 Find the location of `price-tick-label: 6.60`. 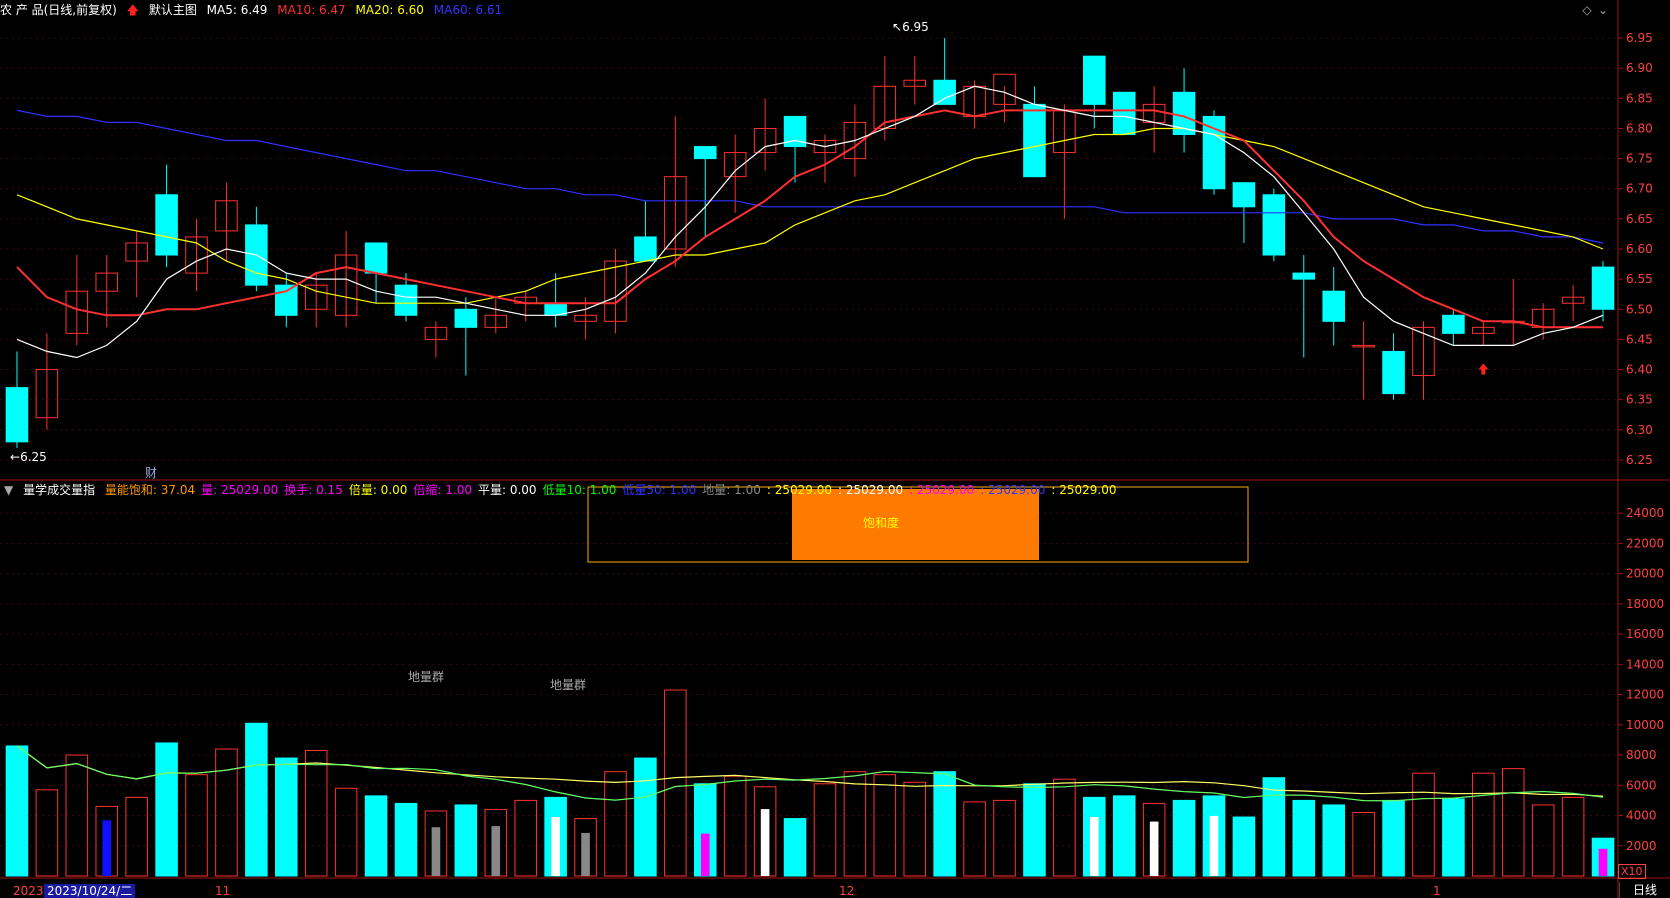

price-tick-label: 6.60 is located at coordinates (1639, 249).